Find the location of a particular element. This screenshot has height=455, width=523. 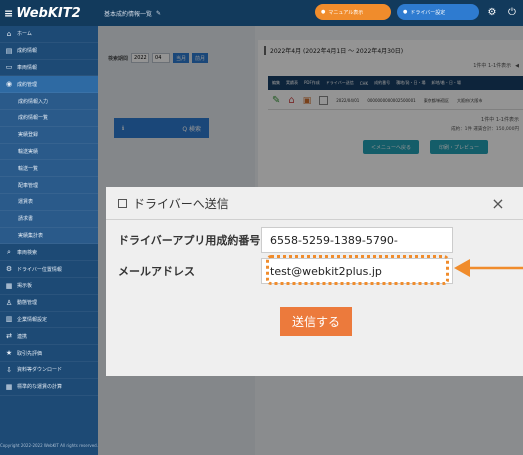

sidebar-item: ▦ 標準的な運賃の計算 is located at coordinates (49, 387).